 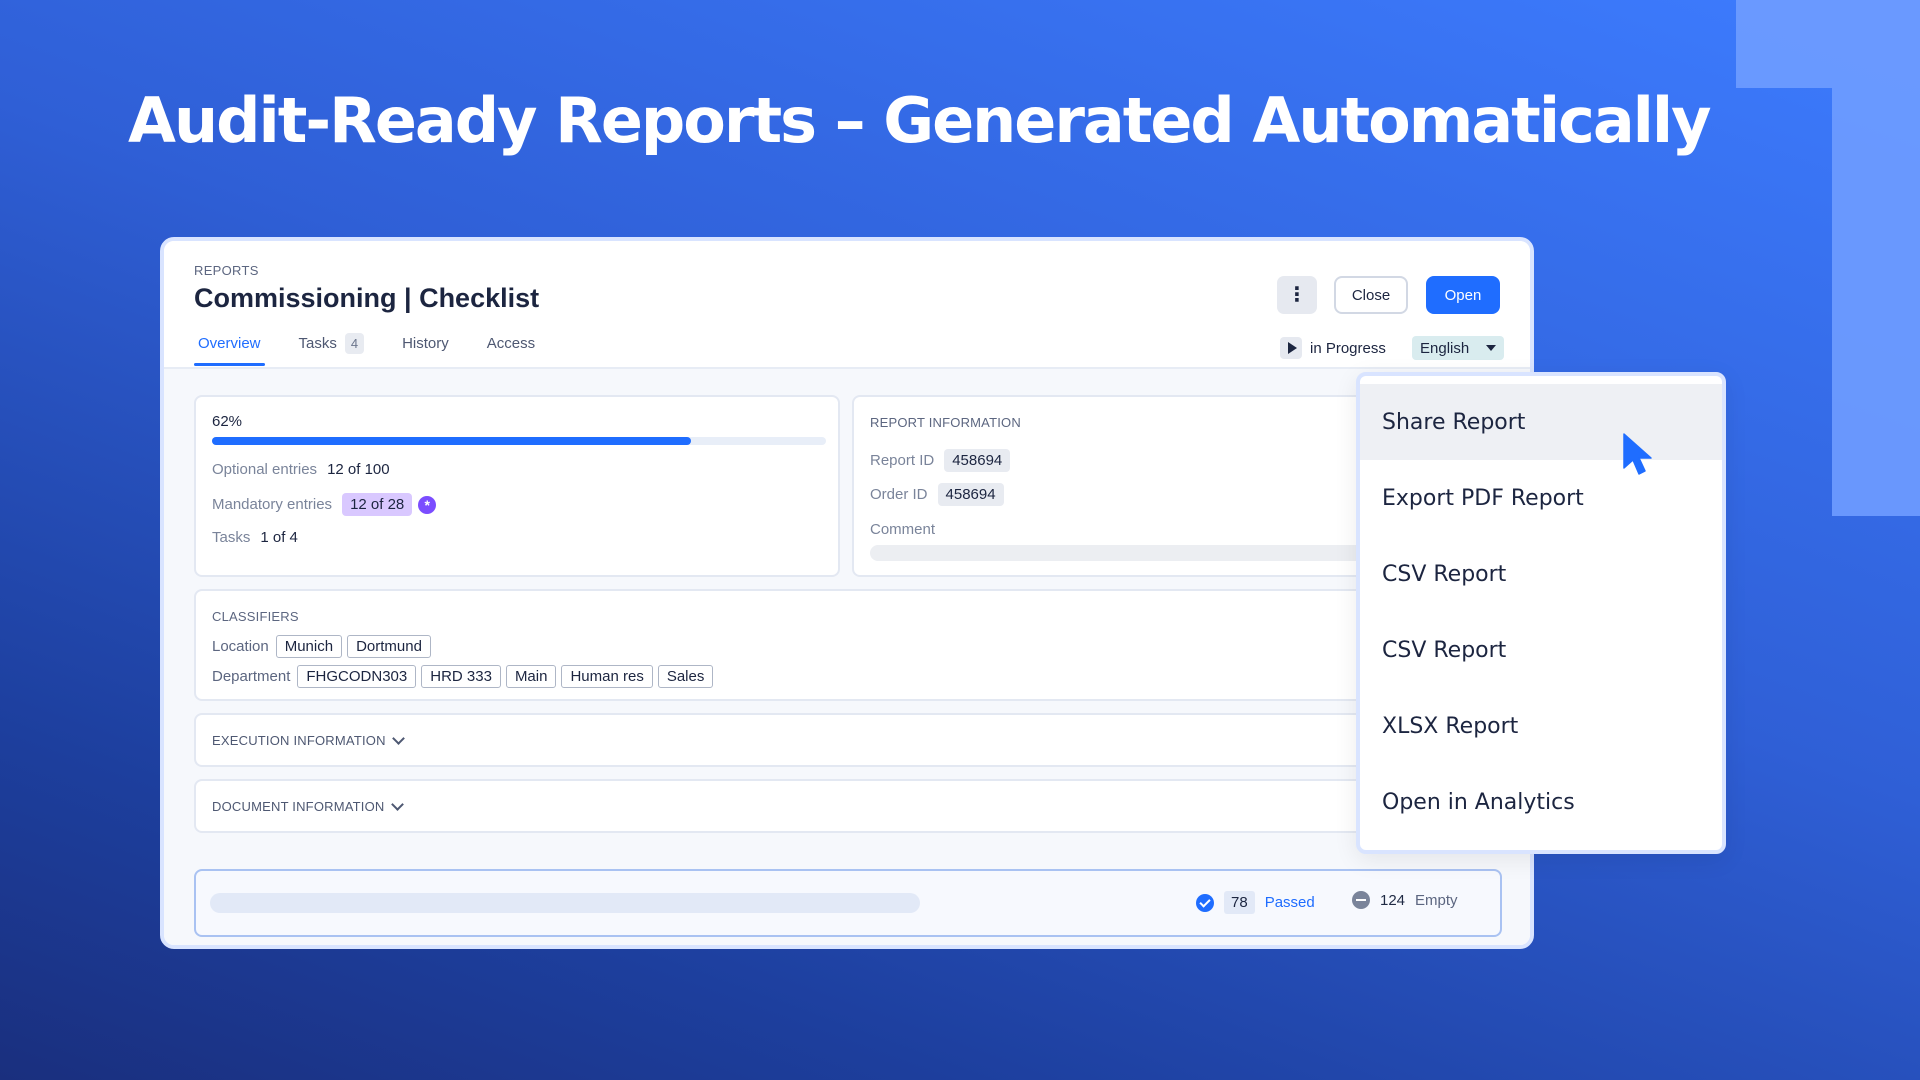 I want to click on classifiers-heading: CLASSIFIERS, so click(x=255, y=616).